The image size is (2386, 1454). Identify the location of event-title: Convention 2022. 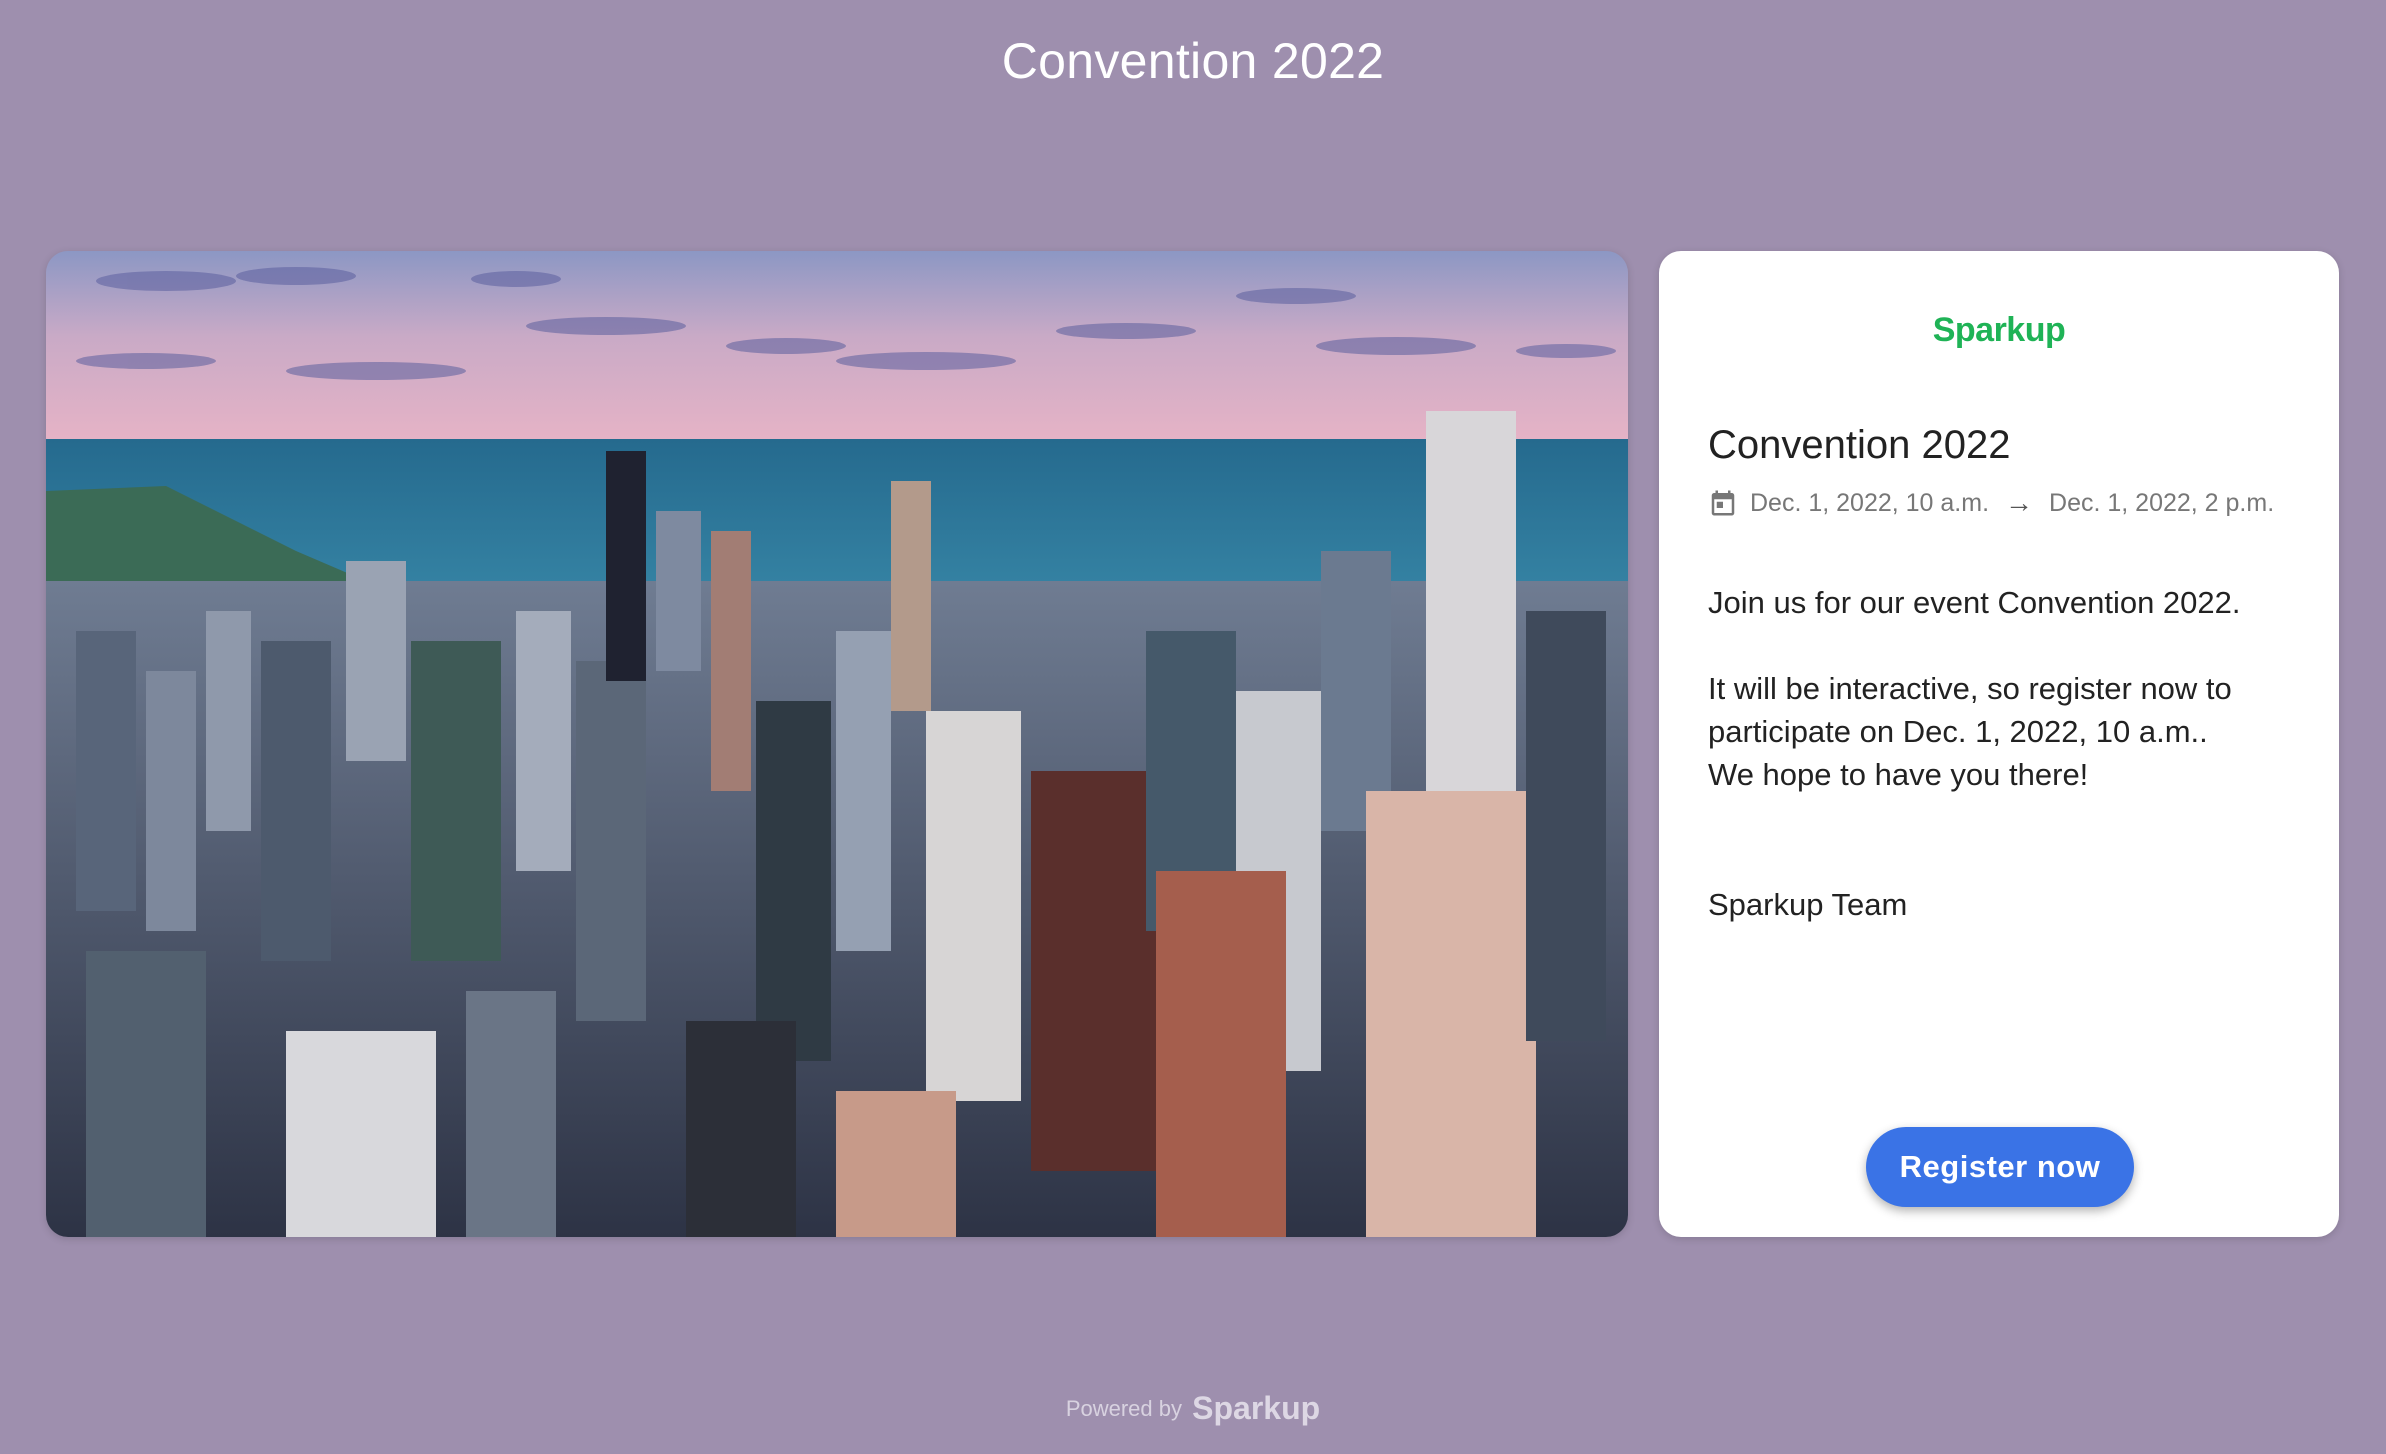
(1859, 445).